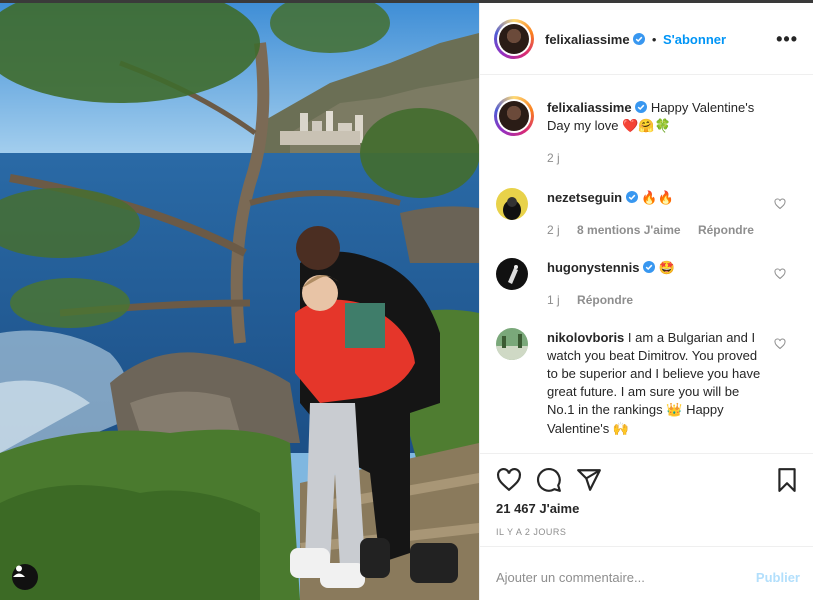 Image resolution: width=813 pixels, height=600 pixels. What do you see at coordinates (514, 39) in the screenshot?
I see `author-avatar` at bounding box center [514, 39].